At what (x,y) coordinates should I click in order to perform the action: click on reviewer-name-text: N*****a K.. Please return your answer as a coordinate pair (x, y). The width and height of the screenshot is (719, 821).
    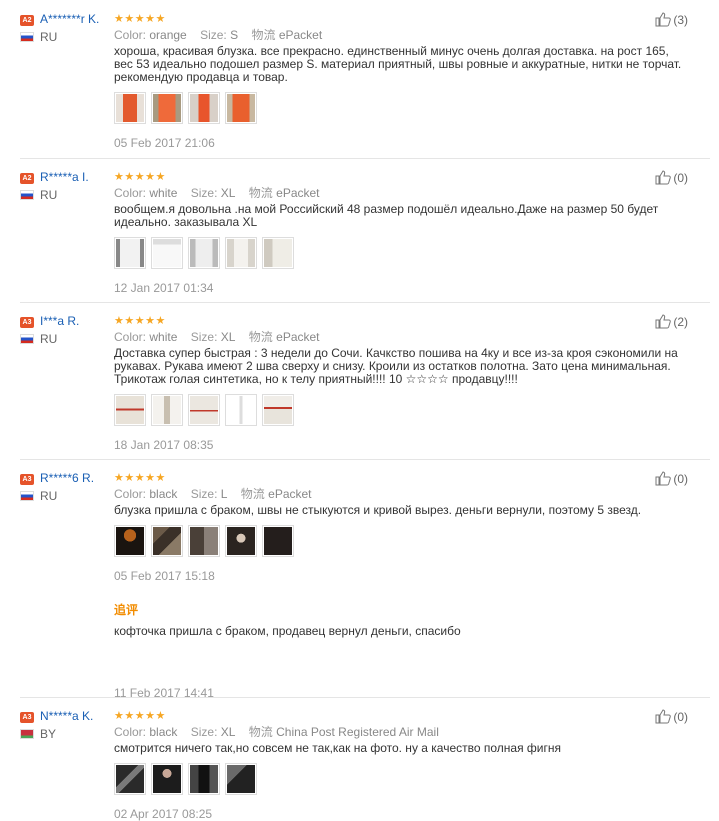
    Looking at the image, I should click on (66, 716).